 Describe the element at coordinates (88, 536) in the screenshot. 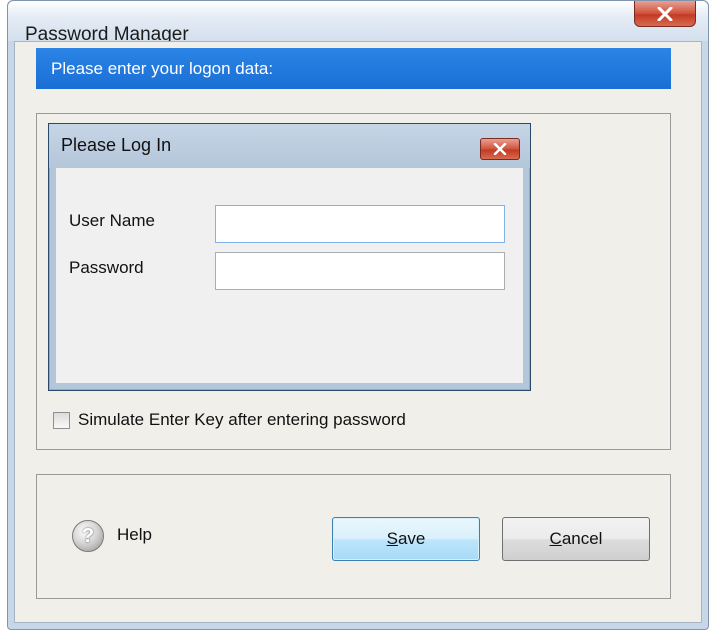

I see `question-mark-icon: ?` at that location.